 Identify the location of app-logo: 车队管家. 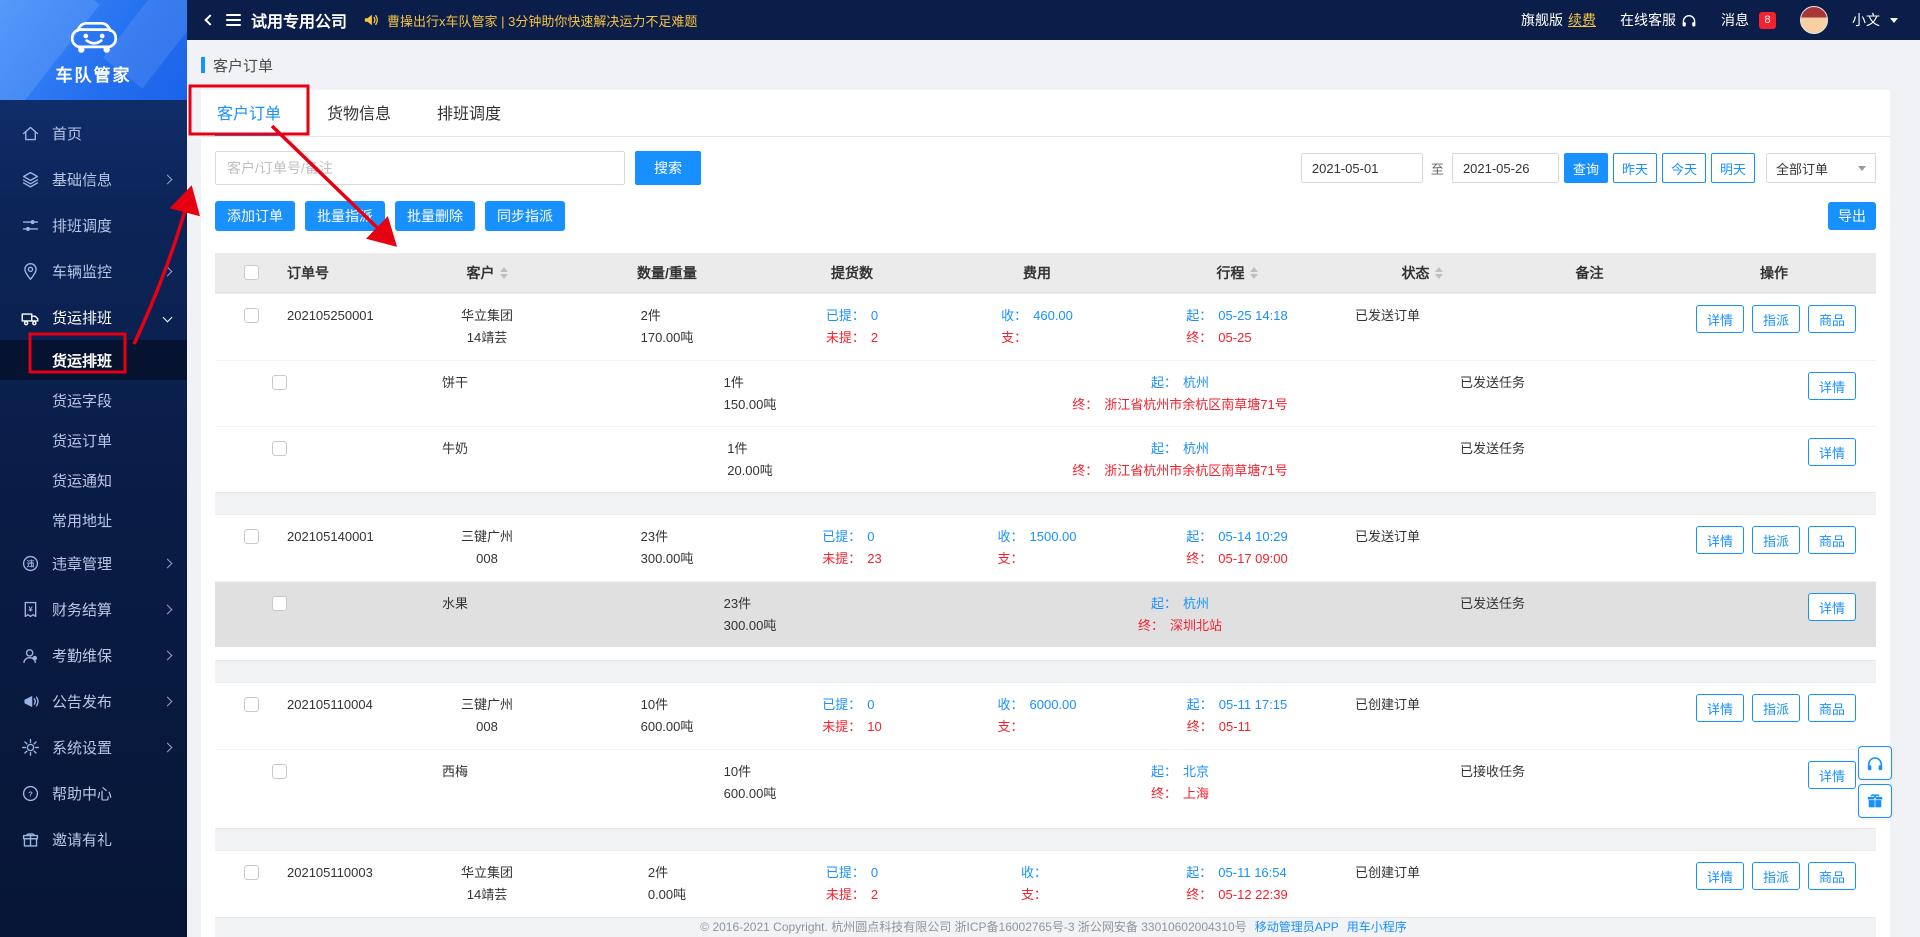
(93, 50).